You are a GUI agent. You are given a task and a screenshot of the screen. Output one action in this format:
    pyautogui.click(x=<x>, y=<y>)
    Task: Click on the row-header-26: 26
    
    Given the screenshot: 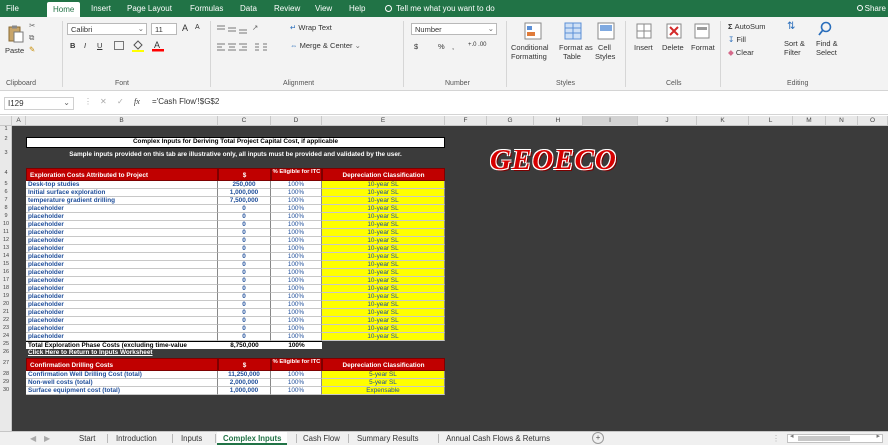 What is the action you would take?
    pyautogui.click(x=6, y=352)
    